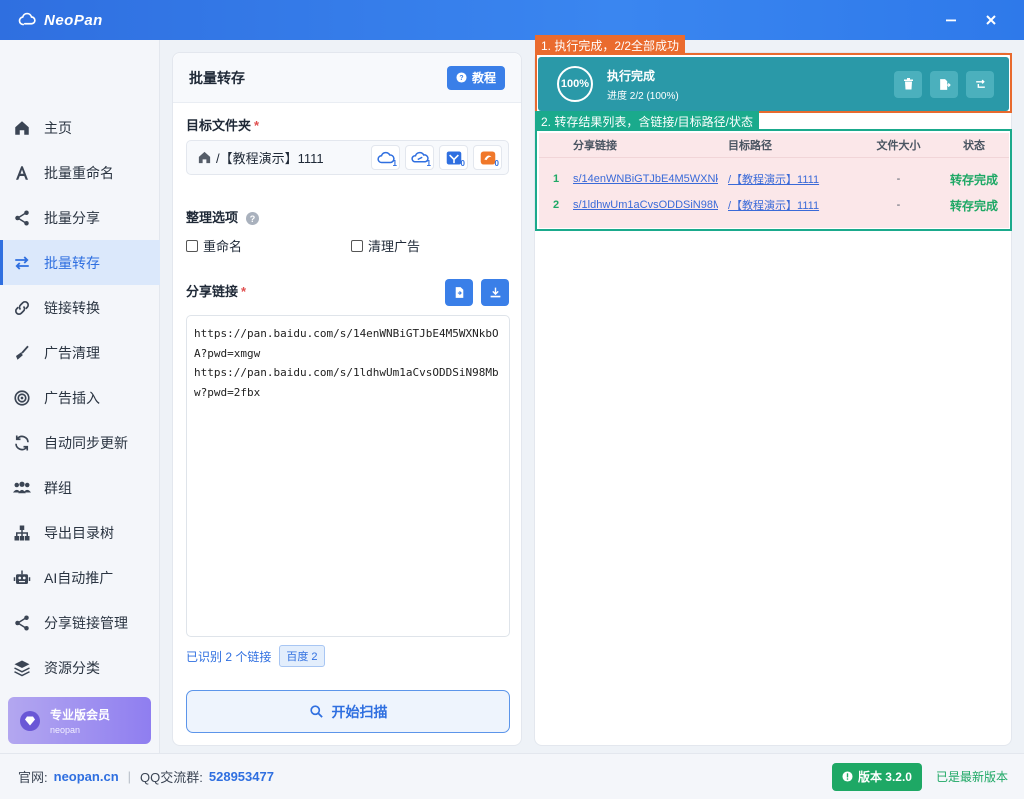  Describe the element at coordinates (973, 179) in the screenshot. I see `row-status: 转存完成` at that location.